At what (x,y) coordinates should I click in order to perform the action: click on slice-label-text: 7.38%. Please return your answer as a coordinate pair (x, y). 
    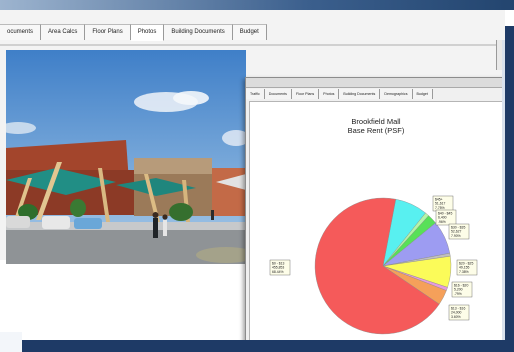
    Looking at the image, I should click on (464, 272).